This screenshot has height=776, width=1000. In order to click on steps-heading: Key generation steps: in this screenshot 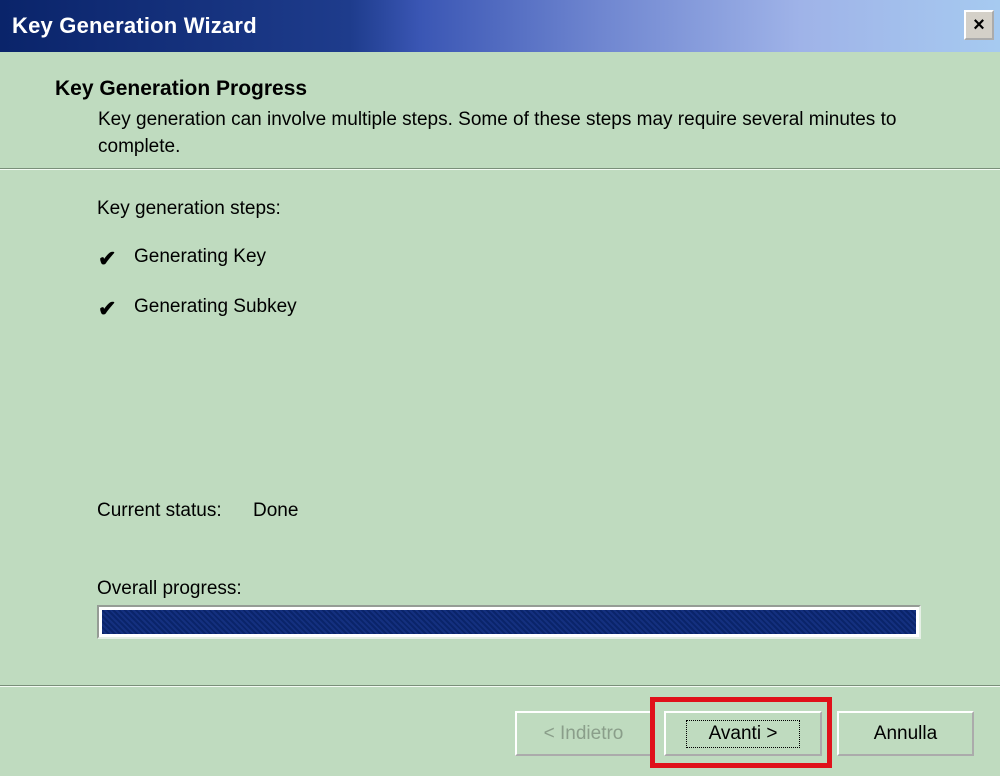, I will do `click(189, 208)`.